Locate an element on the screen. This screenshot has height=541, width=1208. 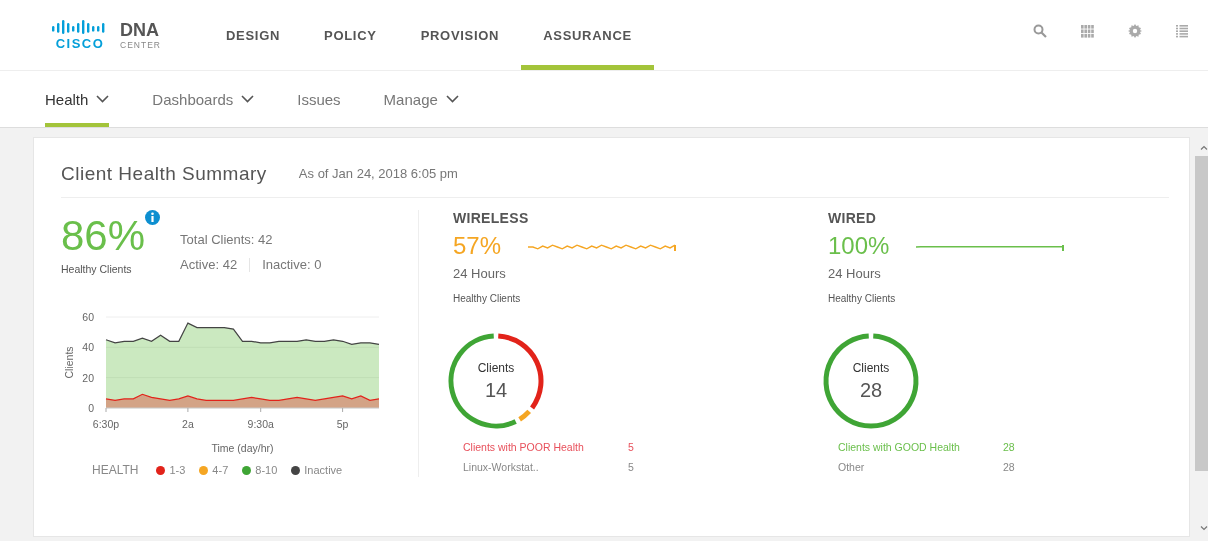
breakdown-label: Clients with POOR Health is located at coordinates (524, 447).